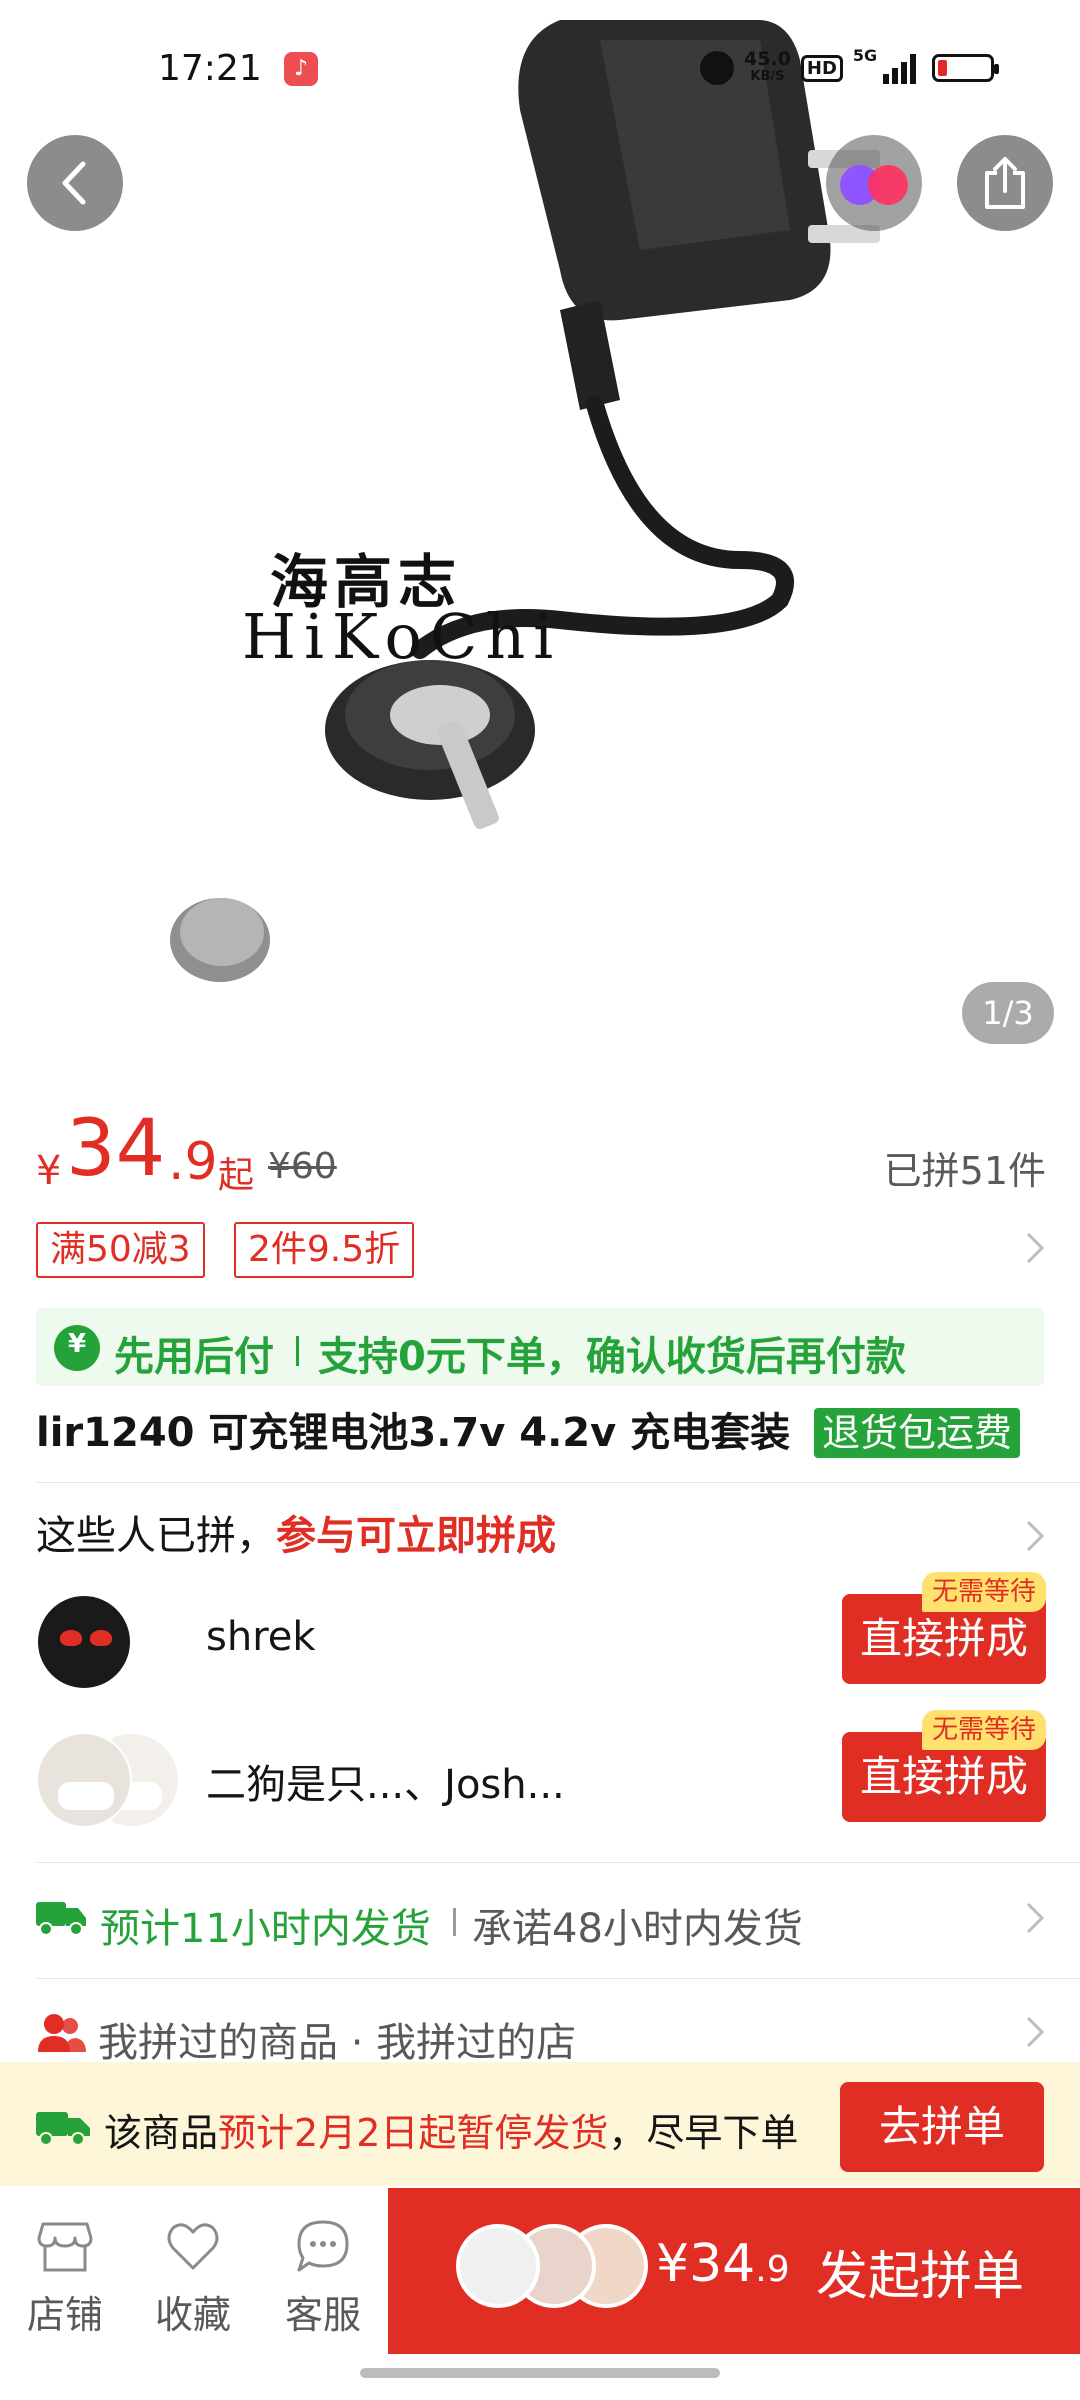 The height and width of the screenshot is (2400, 1080). I want to click on hd-badge: HD, so click(821, 68).